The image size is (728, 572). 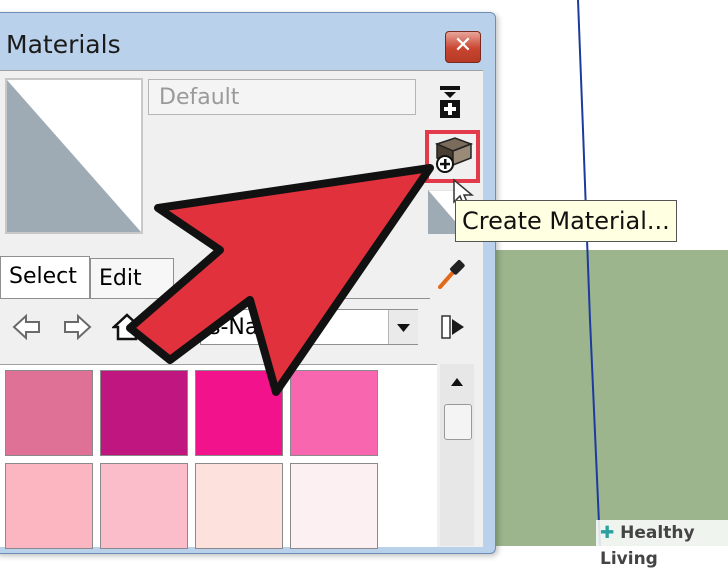 I want to click on material-name-field: Default, so click(x=282, y=97).